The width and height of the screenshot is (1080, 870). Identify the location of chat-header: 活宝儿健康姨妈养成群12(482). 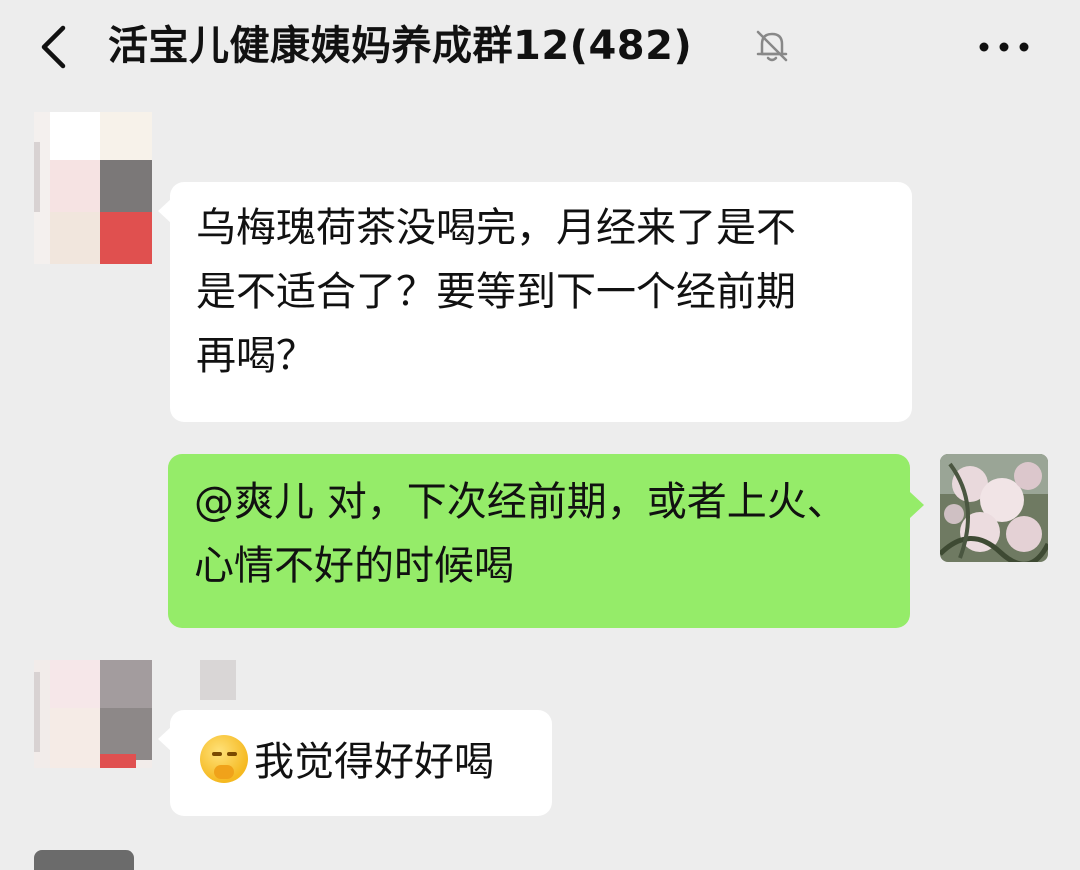
(540, 52).